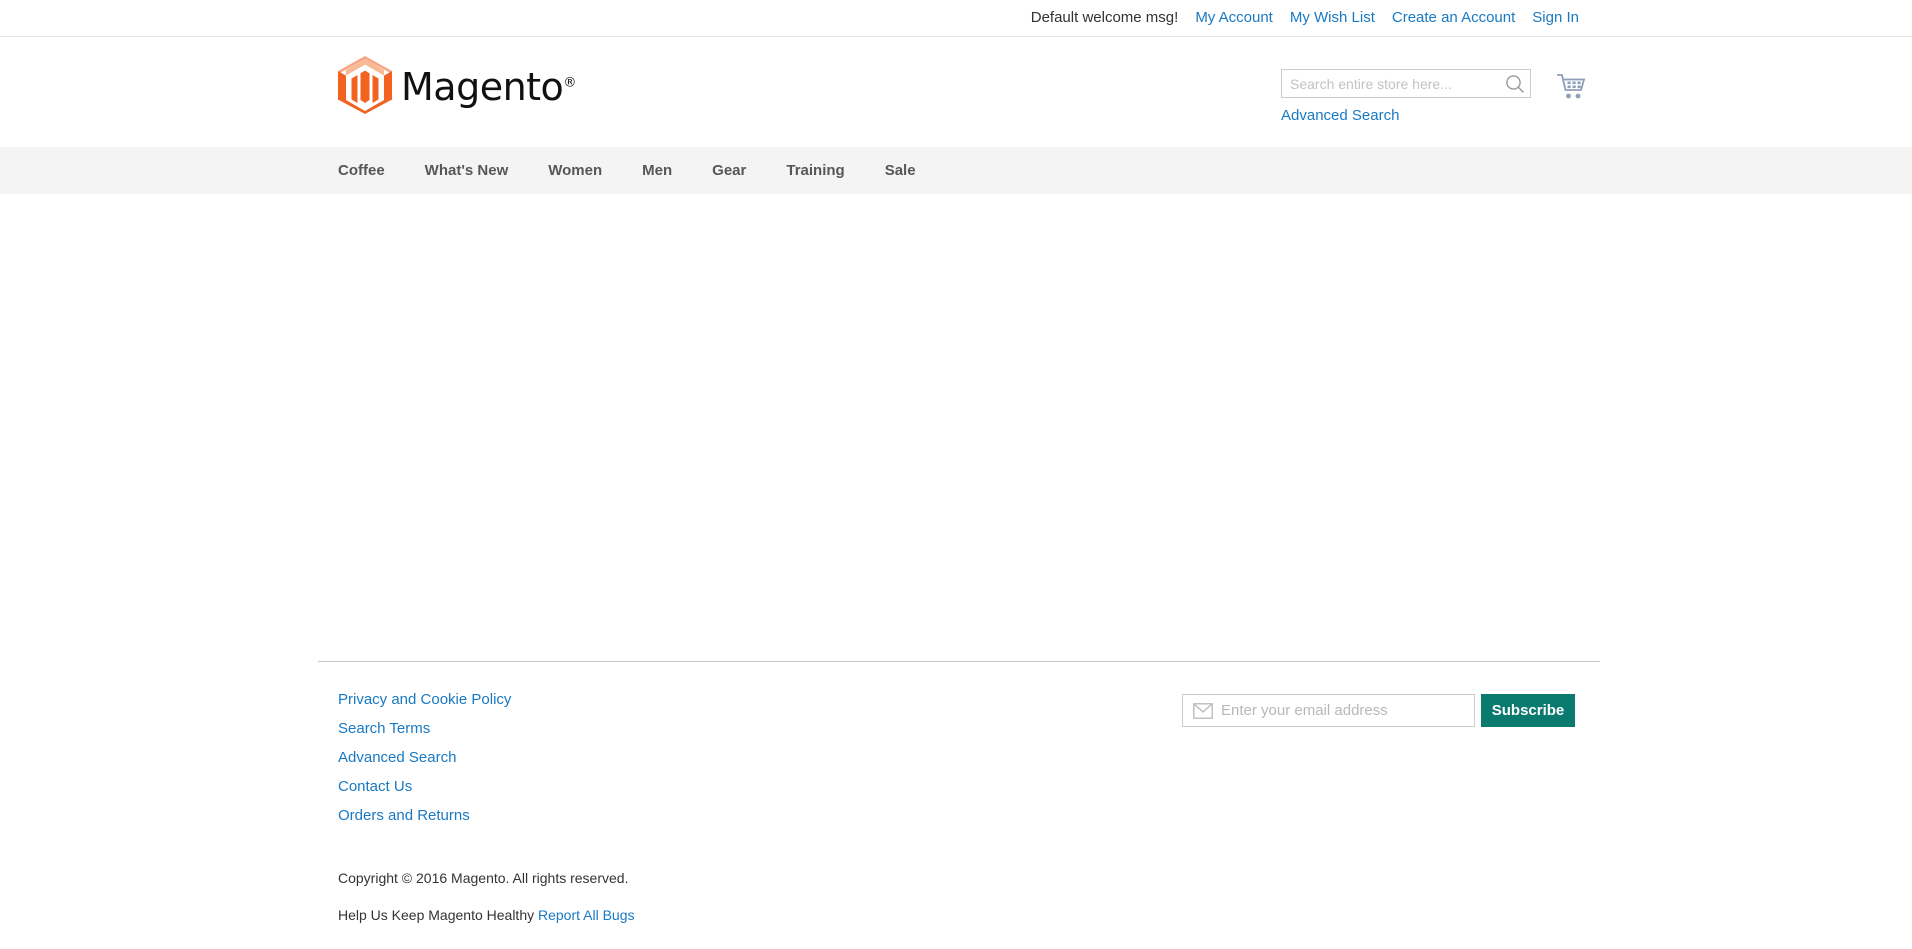  I want to click on footer-link-contact-us: Contact Us, so click(375, 786).